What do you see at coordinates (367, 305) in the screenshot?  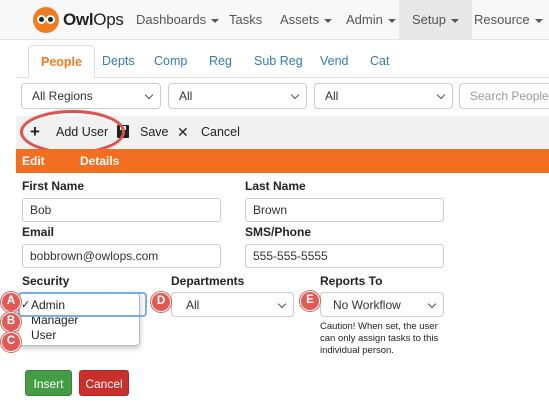 I see `reports-to-value: No Workflow` at bounding box center [367, 305].